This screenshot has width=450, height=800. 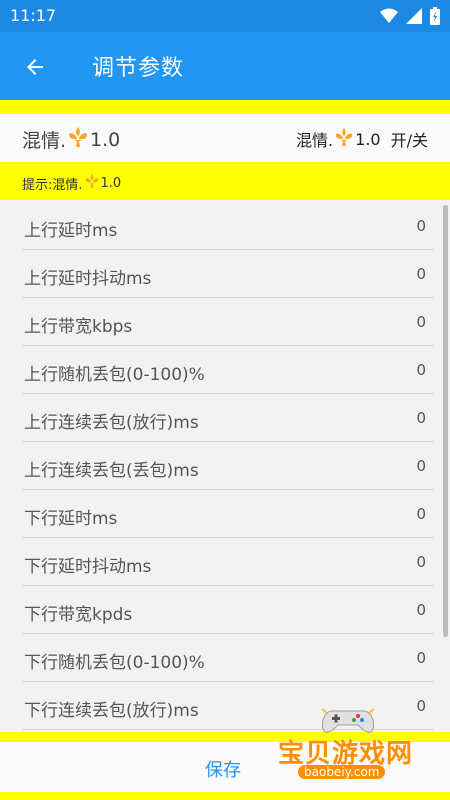 I want to click on param-row: 上行连续丢包(放行)ms 0, so click(x=225, y=418).